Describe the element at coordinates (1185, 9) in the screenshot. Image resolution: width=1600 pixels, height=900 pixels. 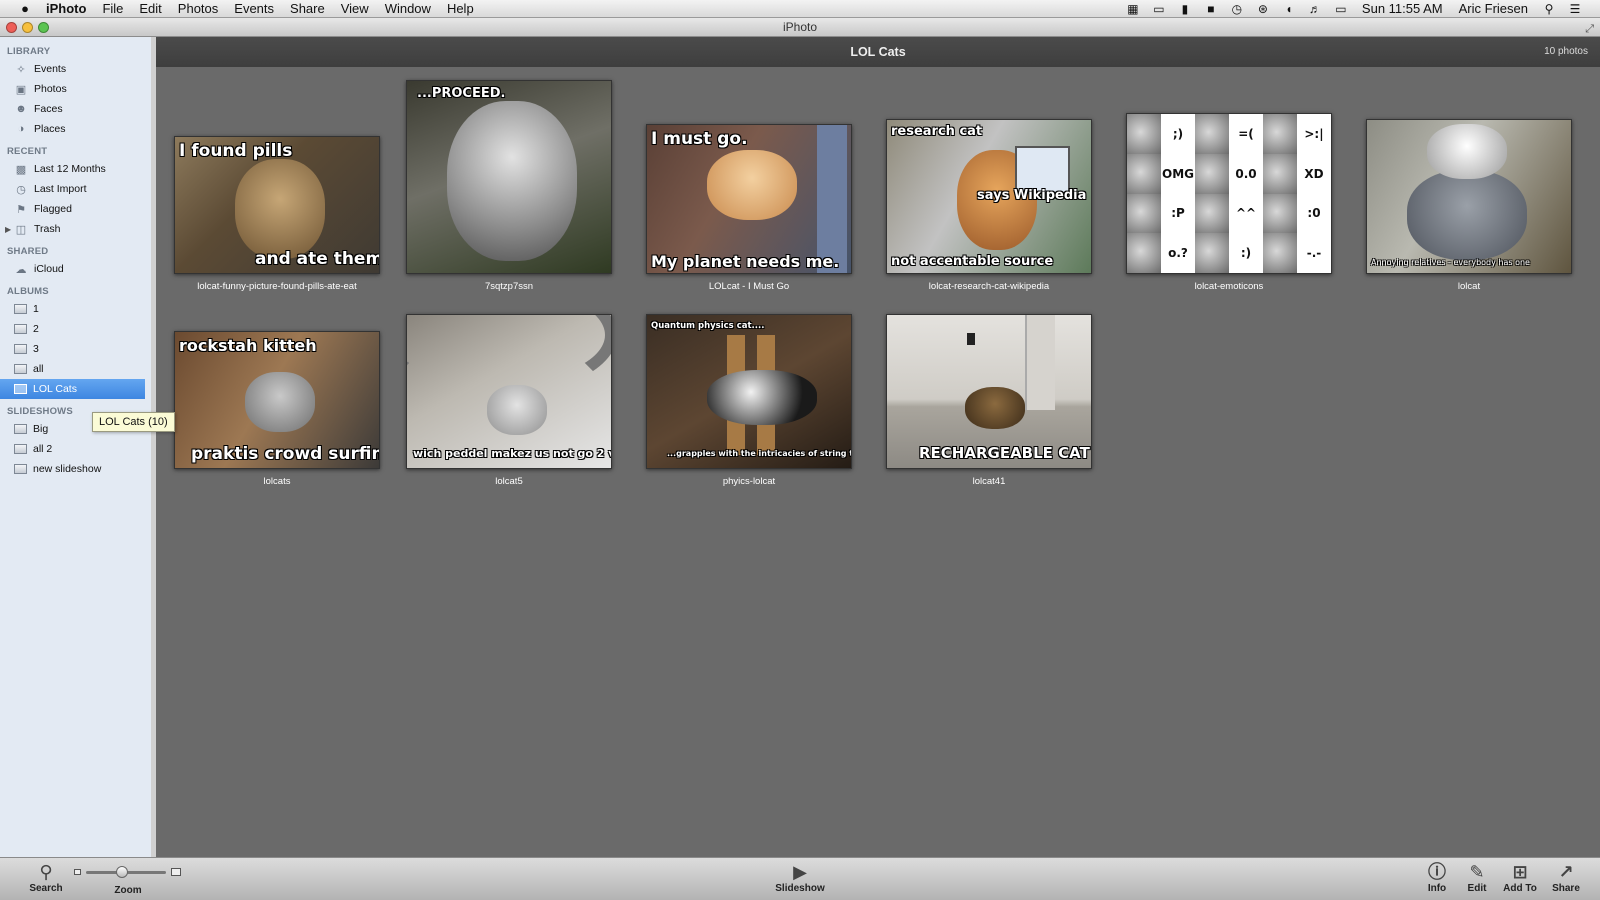
I see `battery-status-icon: ▮` at that location.